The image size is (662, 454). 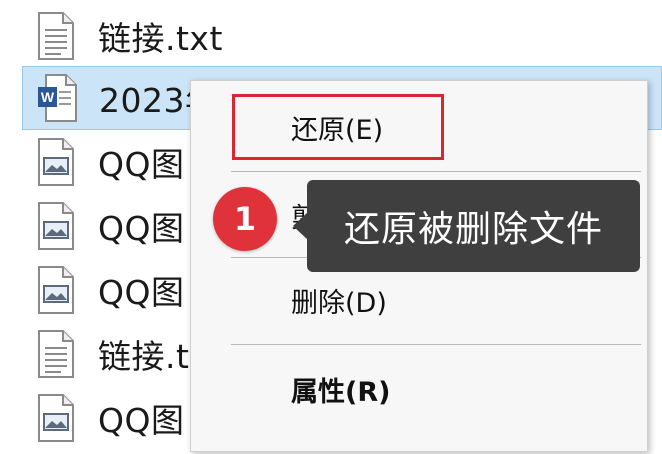 I want to click on step-badge: 1, so click(x=245, y=219).